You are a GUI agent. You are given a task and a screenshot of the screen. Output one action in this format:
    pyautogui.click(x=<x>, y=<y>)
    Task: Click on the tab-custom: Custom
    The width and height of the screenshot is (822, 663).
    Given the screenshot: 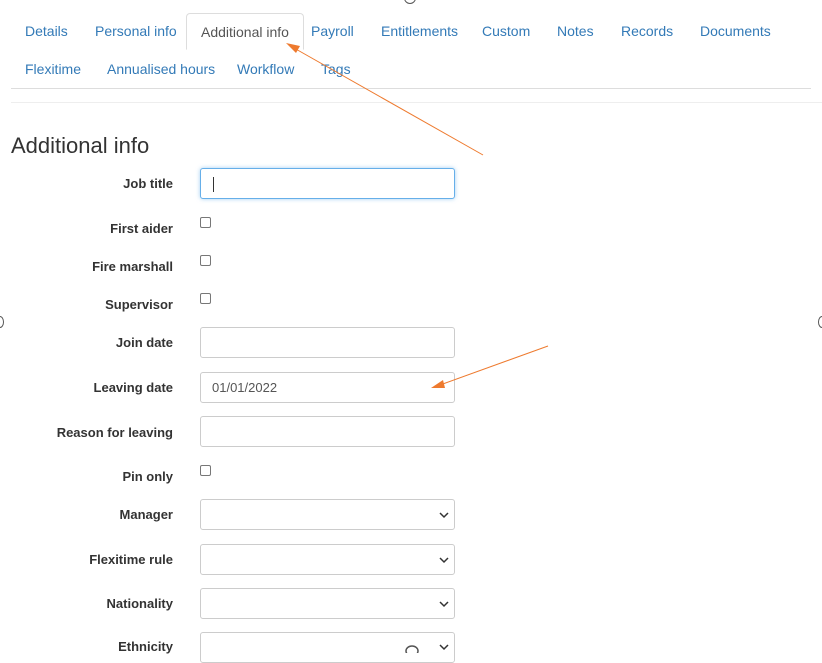 What is the action you would take?
    pyautogui.click(x=506, y=31)
    